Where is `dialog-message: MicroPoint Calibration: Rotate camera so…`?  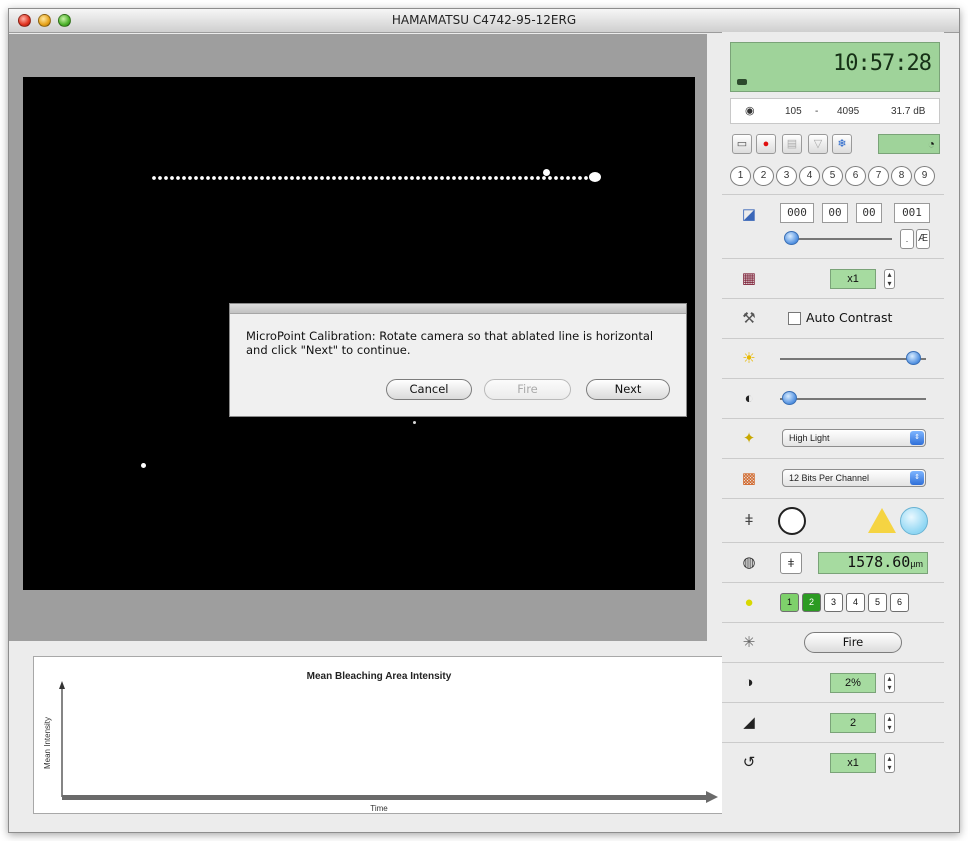
dialog-message: MicroPoint Calibration: Rotate camera so… is located at coordinates (450, 343).